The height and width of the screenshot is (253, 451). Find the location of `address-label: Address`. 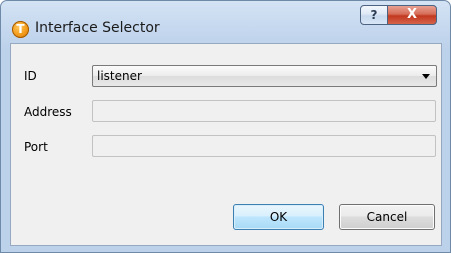

address-label: Address is located at coordinates (48, 112).